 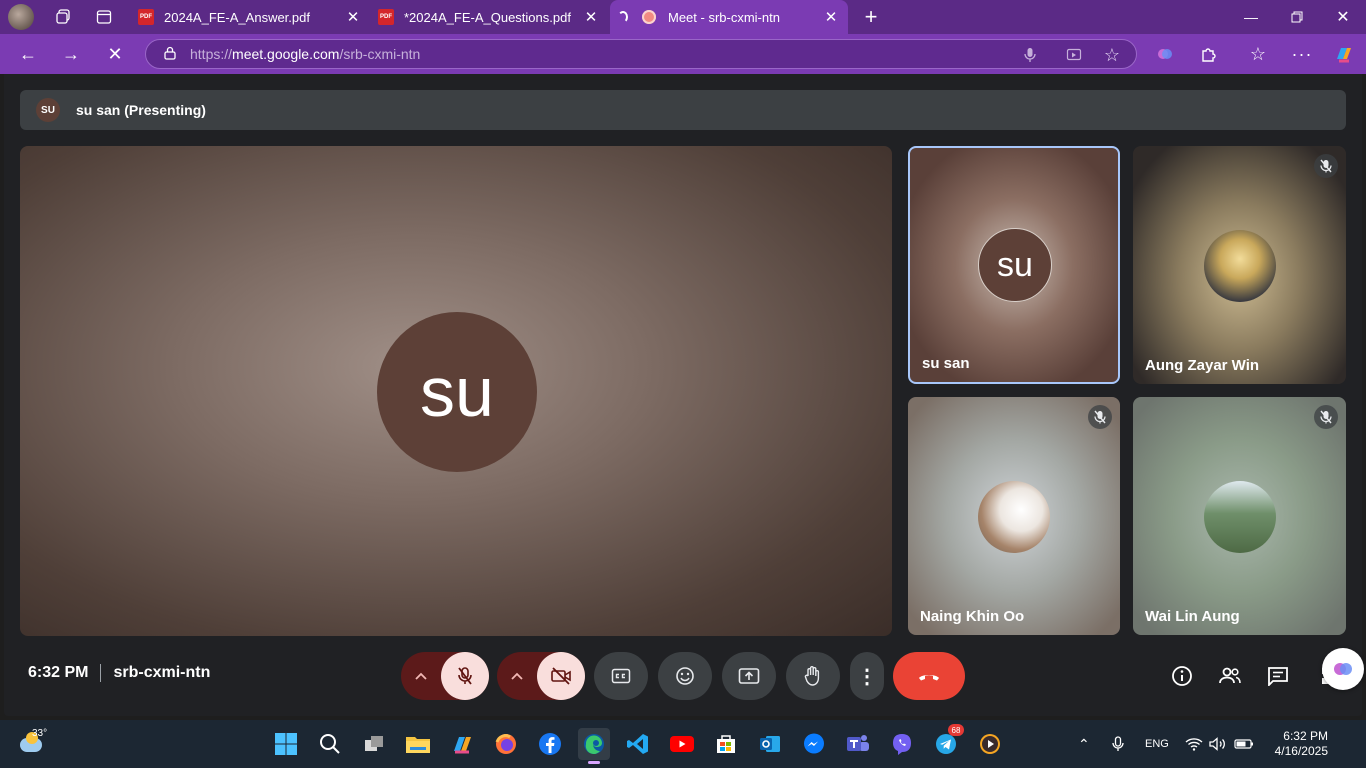 I want to click on participant-tile-aung-zayar-win: Aung Zayar Win, so click(x=1239, y=265).